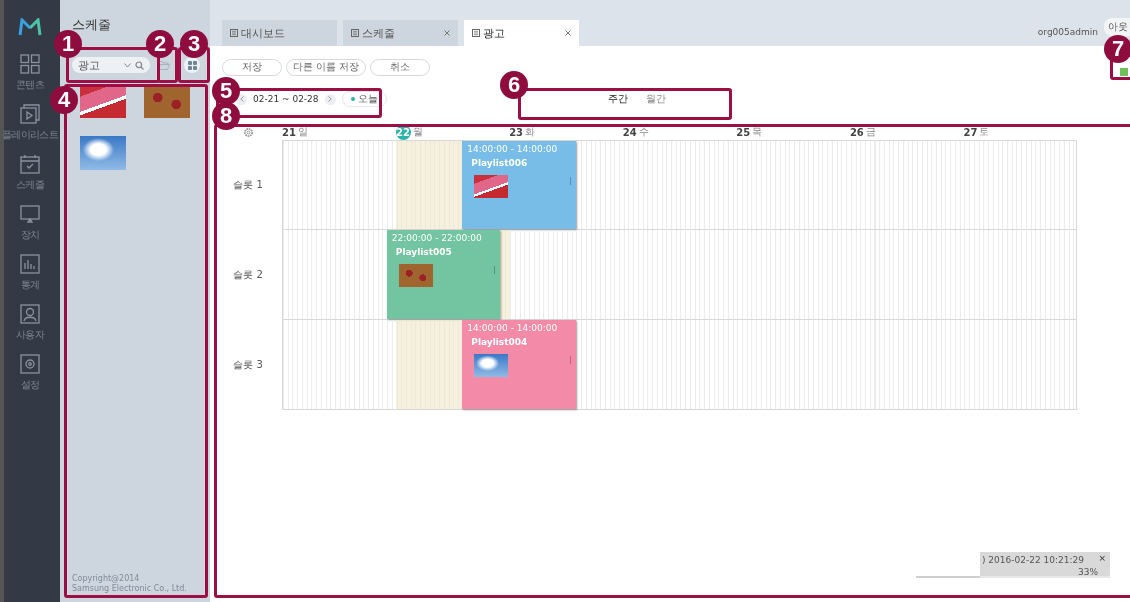 This screenshot has height=602, width=1130. What do you see at coordinates (248, 365) in the screenshot?
I see `slot-label: 슬롯 3` at bounding box center [248, 365].